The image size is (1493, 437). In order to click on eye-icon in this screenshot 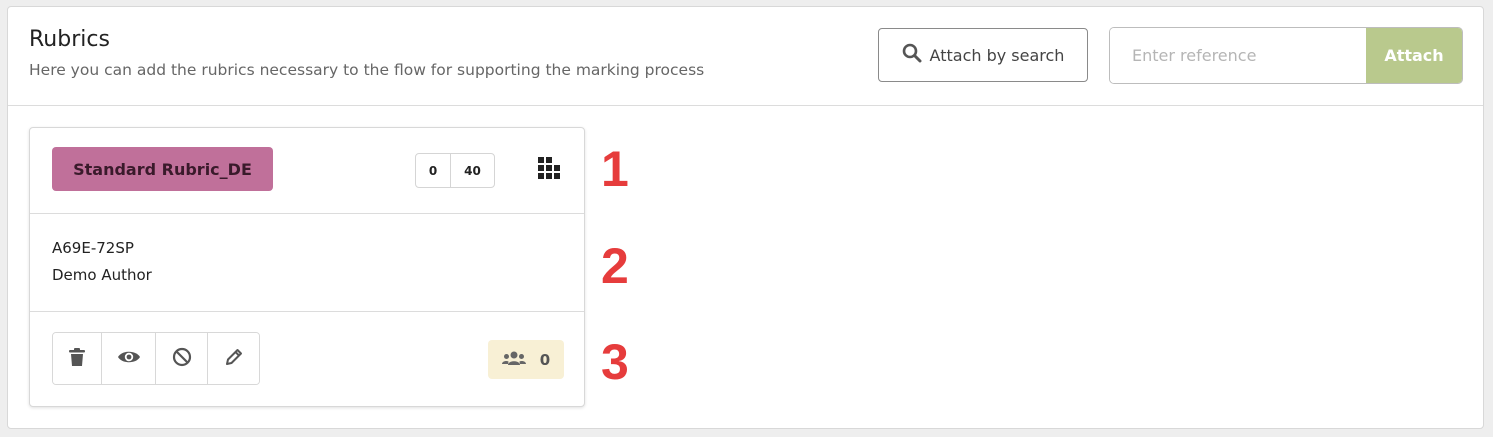, I will do `click(129, 359)`.